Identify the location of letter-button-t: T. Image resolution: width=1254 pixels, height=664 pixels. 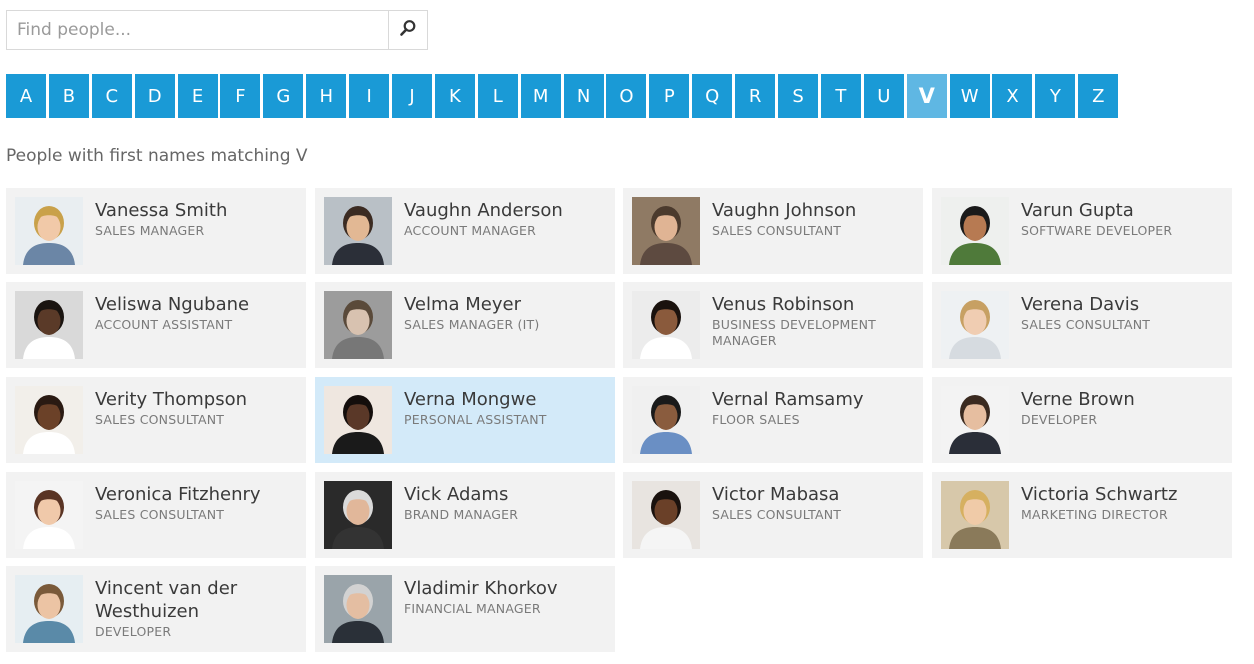
(840, 96).